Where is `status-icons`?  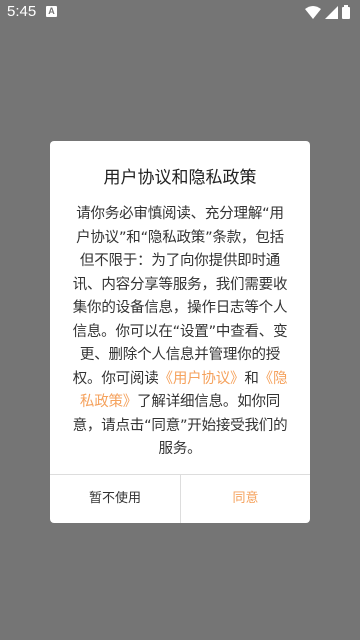
status-icons is located at coordinates (327, 12).